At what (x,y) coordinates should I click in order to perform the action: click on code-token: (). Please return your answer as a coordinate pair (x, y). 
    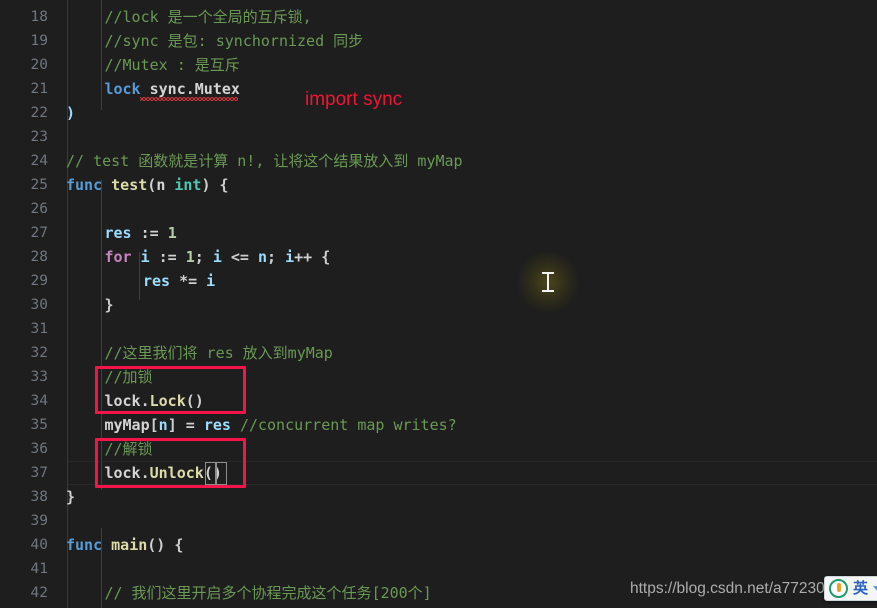
    Looking at the image, I should click on (194, 401).